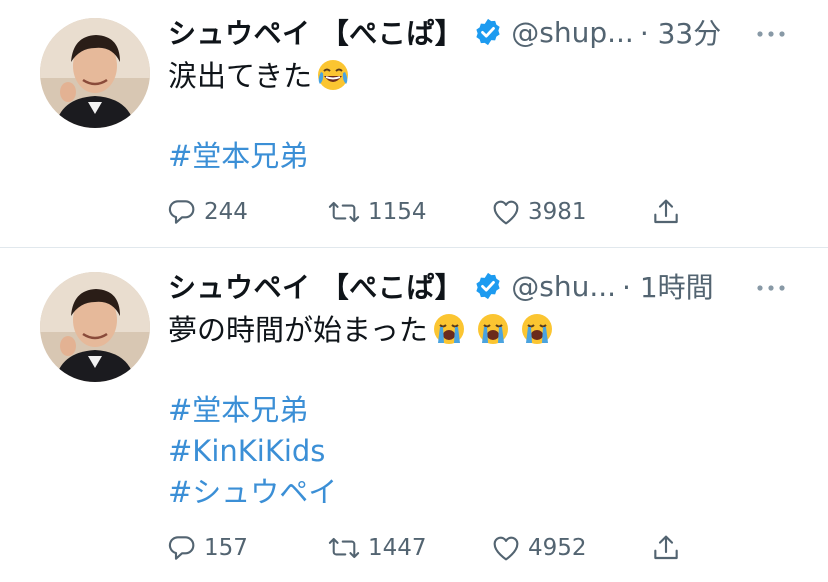  Describe the element at coordinates (557, 212) in the screenshot. I see `like-count: 3981` at that location.